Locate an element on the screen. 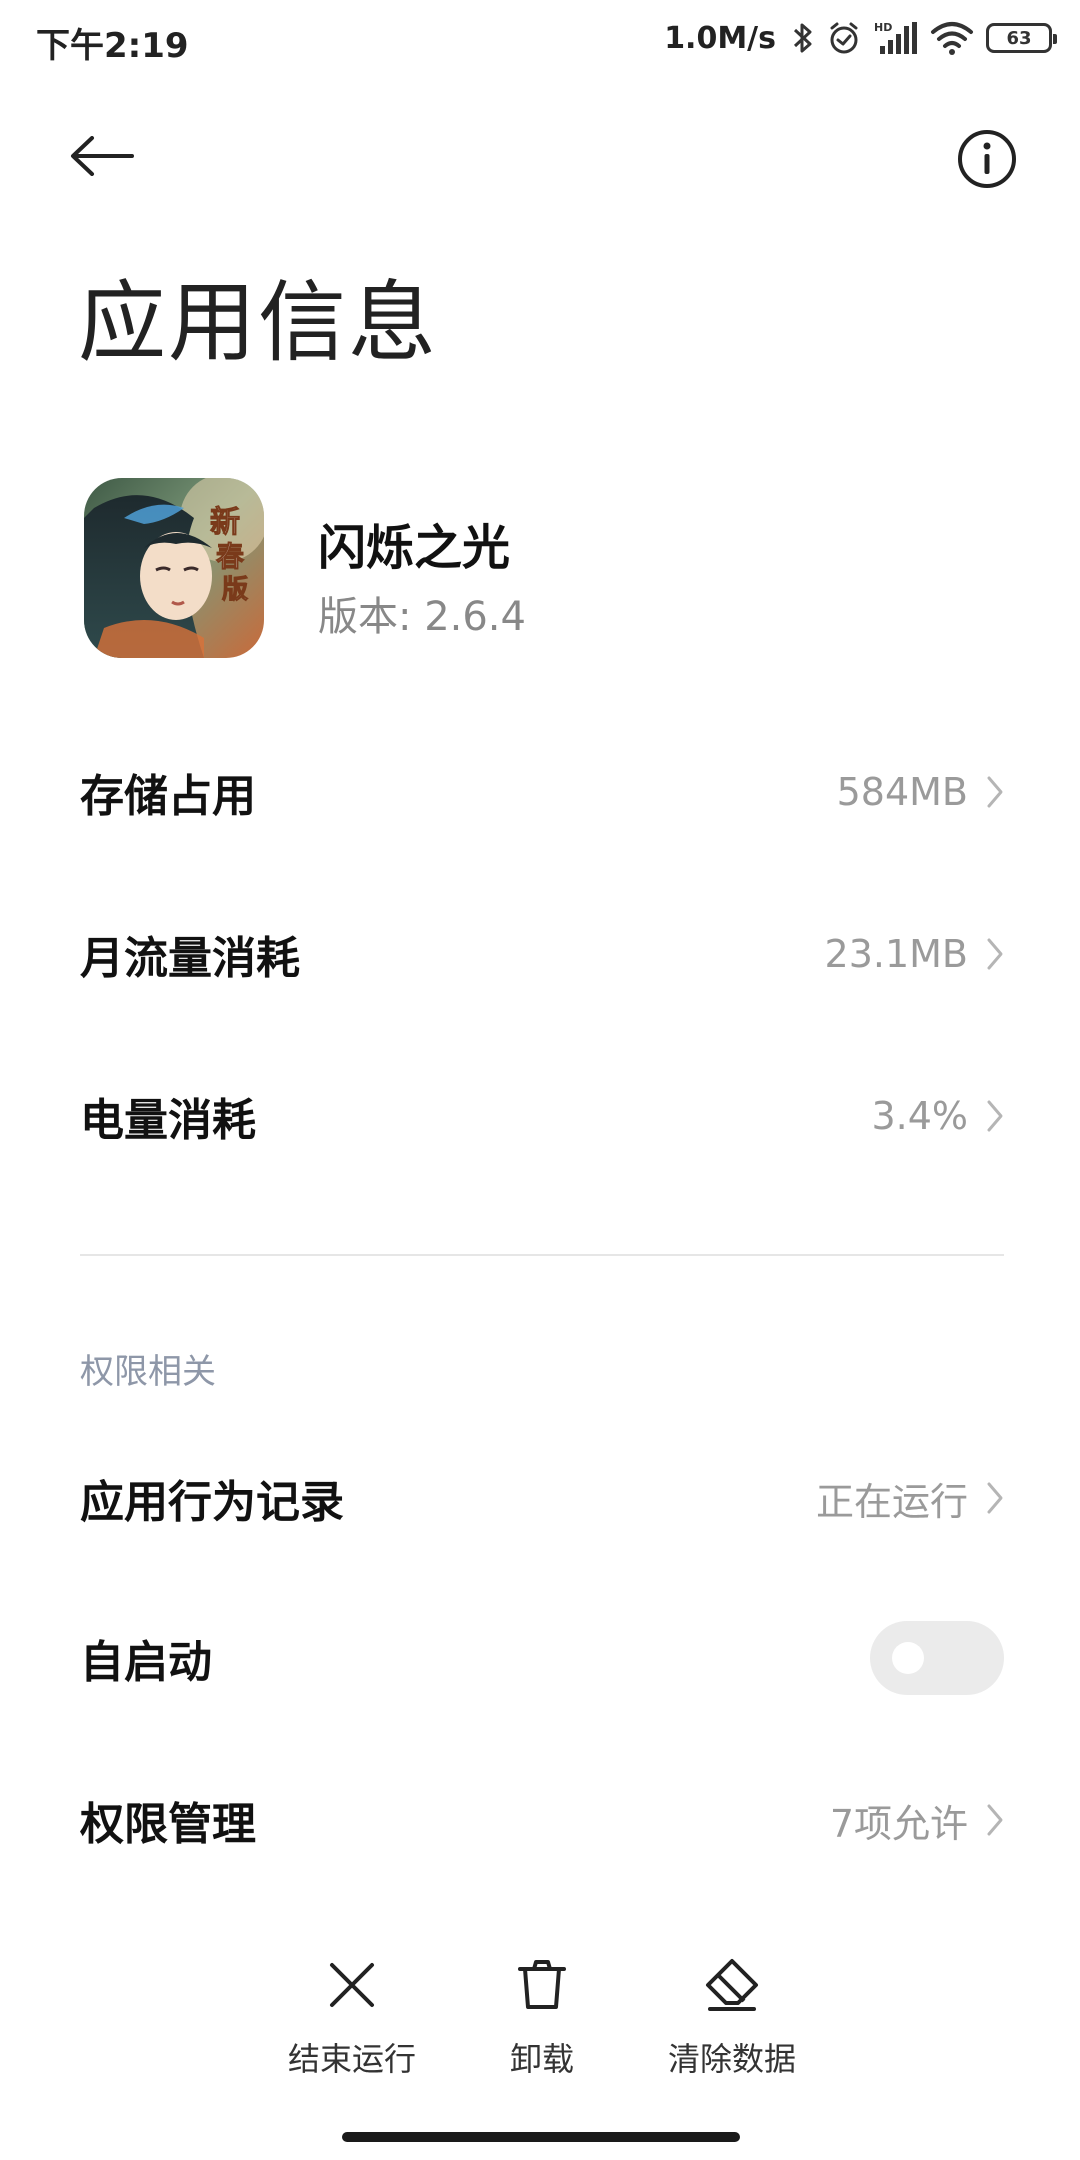  toggle-knob is located at coordinates (908, 1658).